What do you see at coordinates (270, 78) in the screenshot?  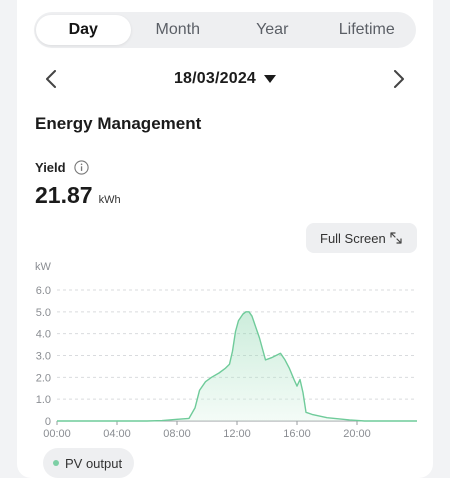 I see `caret-down-icon` at bounding box center [270, 78].